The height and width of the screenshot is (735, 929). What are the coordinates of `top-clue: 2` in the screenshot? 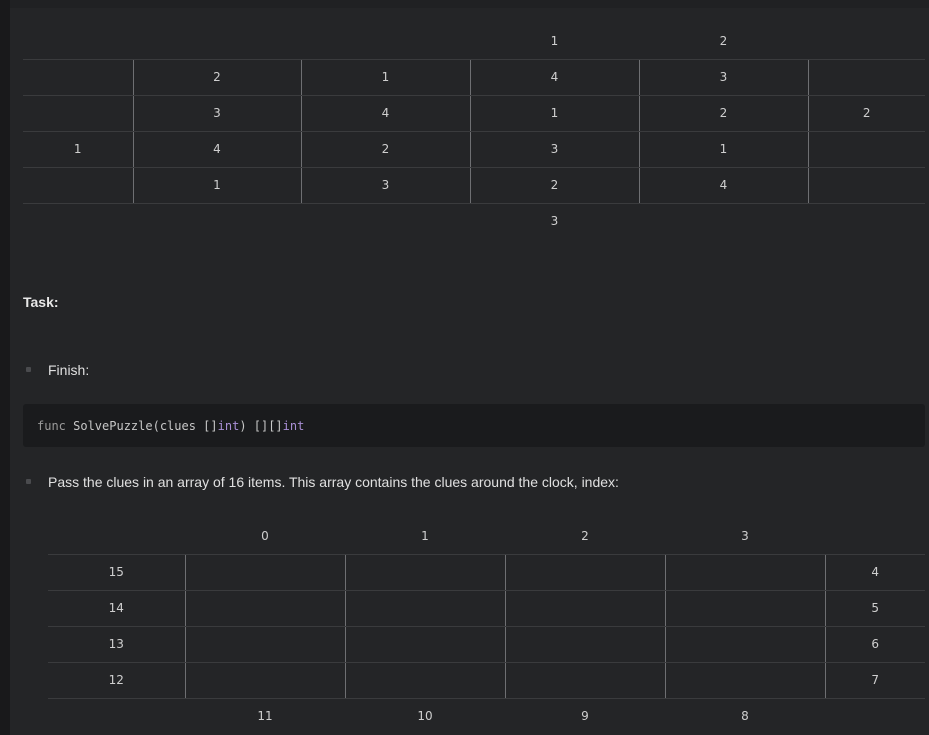 It's located at (723, 41).